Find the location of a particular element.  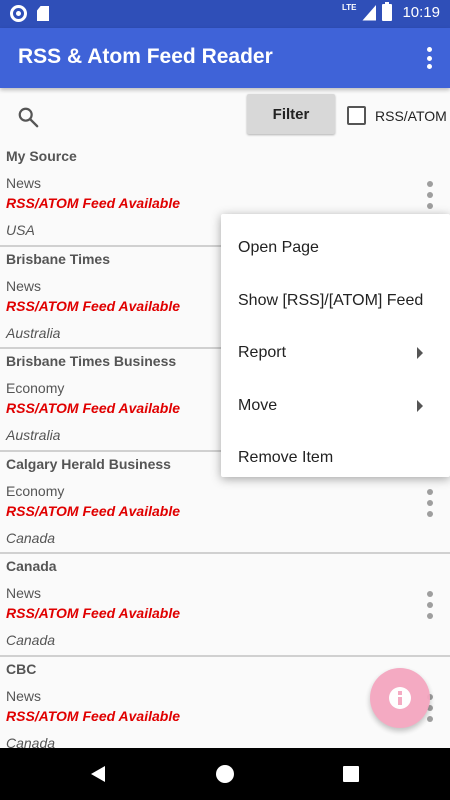

feed-name: My Source is located at coordinates (41, 156).